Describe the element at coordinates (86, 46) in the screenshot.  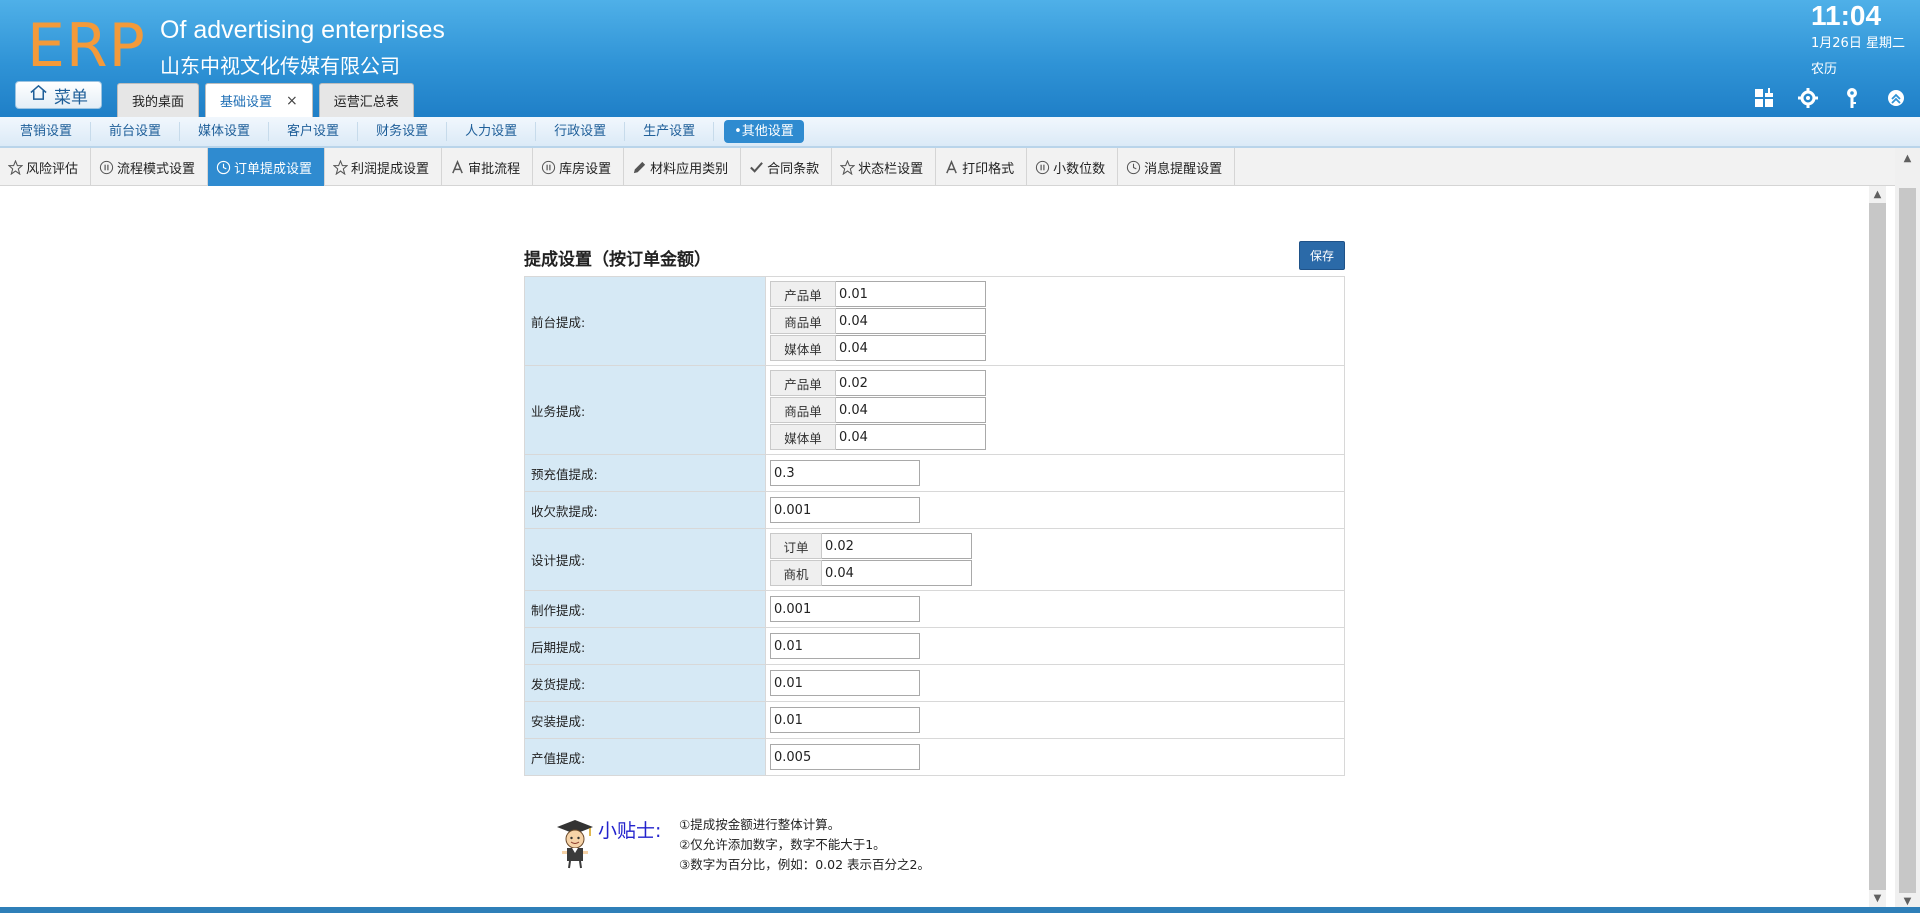
I see `erp-logo: ERP` at that location.